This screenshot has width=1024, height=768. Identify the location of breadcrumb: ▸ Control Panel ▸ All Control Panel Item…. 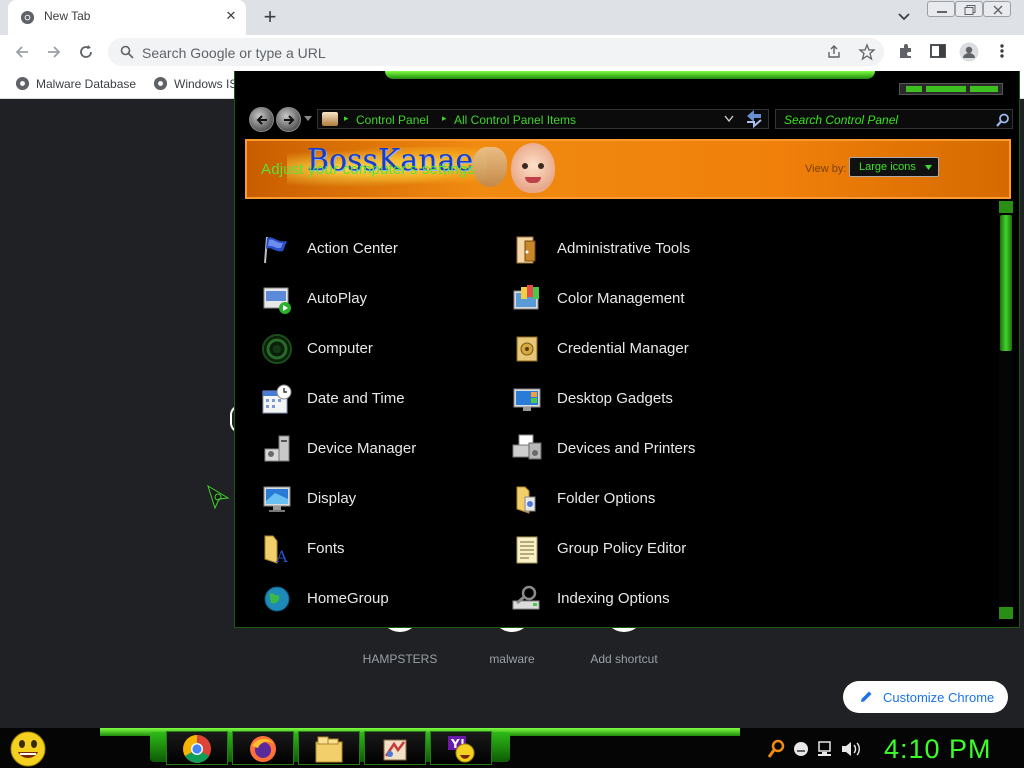
(543, 119).